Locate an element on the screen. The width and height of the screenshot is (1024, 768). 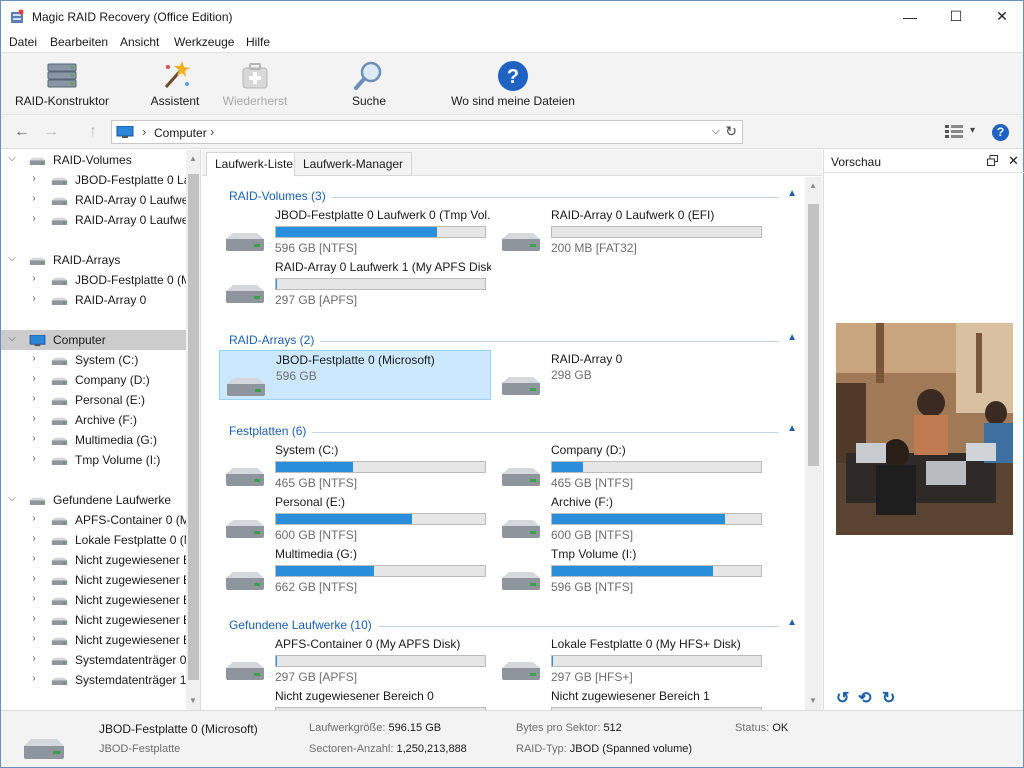
path-field: › Computer › ⌵ ↻ is located at coordinates (427, 132).